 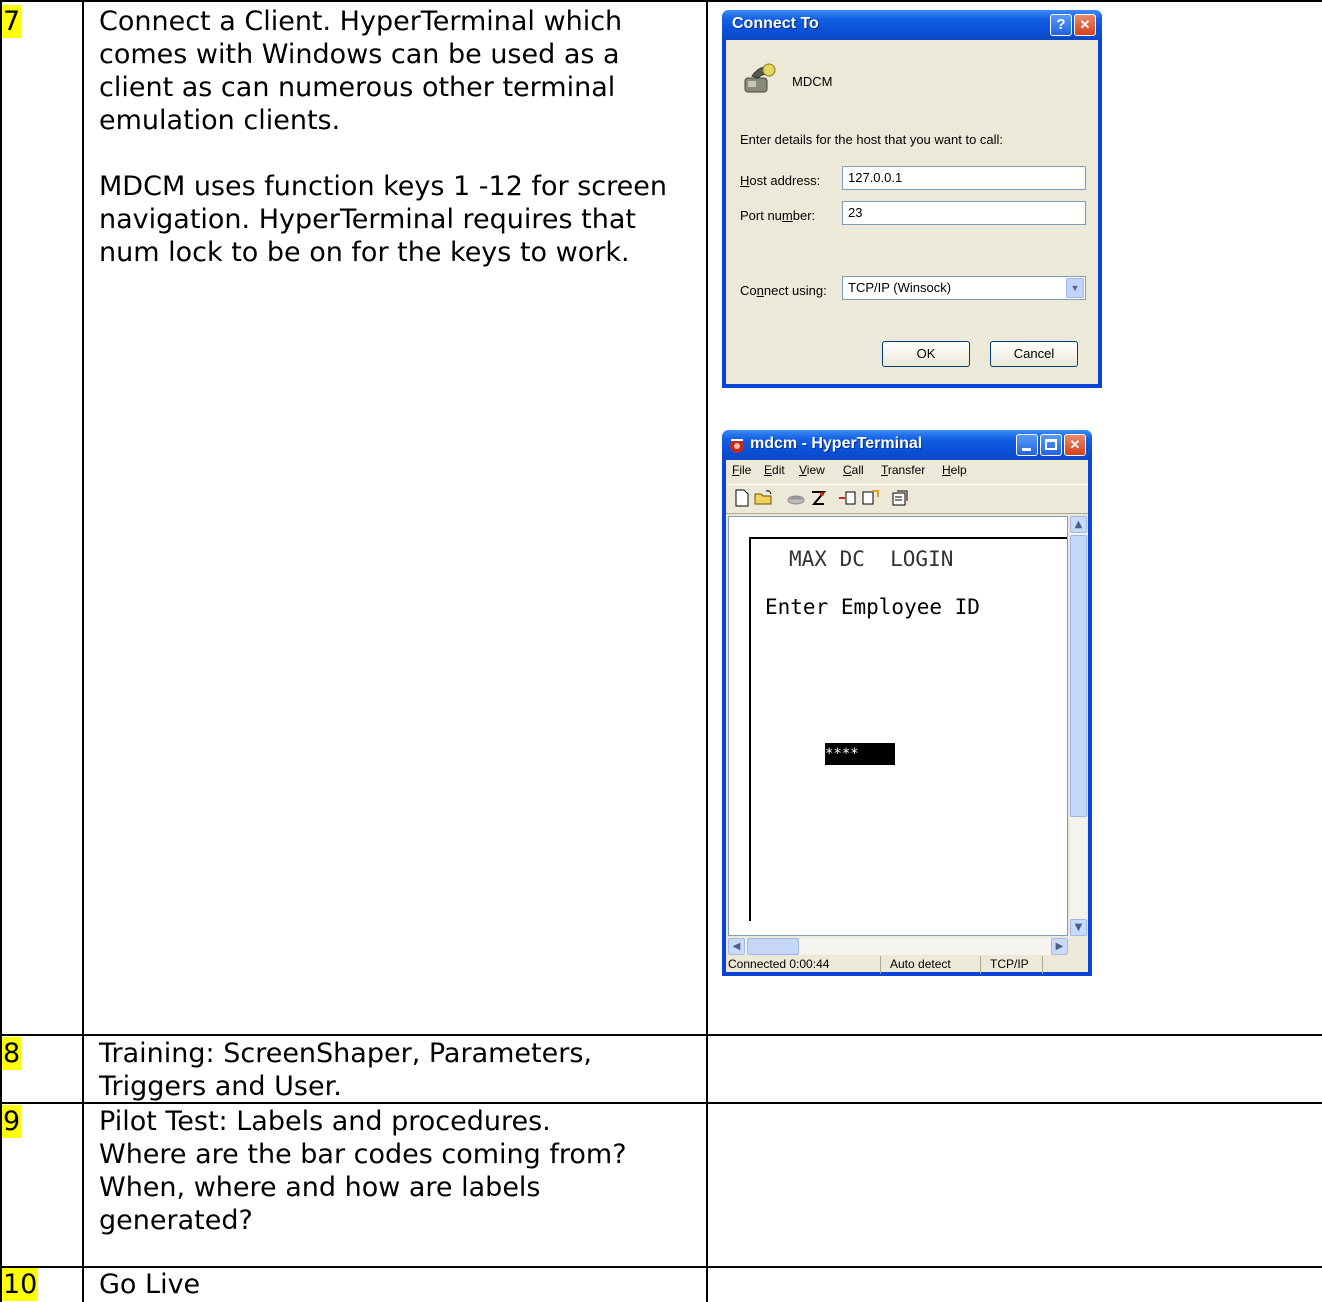 What do you see at coordinates (853, 470) in the screenshot?
I see `menu-call: Call` at bounding box center [853, 470].